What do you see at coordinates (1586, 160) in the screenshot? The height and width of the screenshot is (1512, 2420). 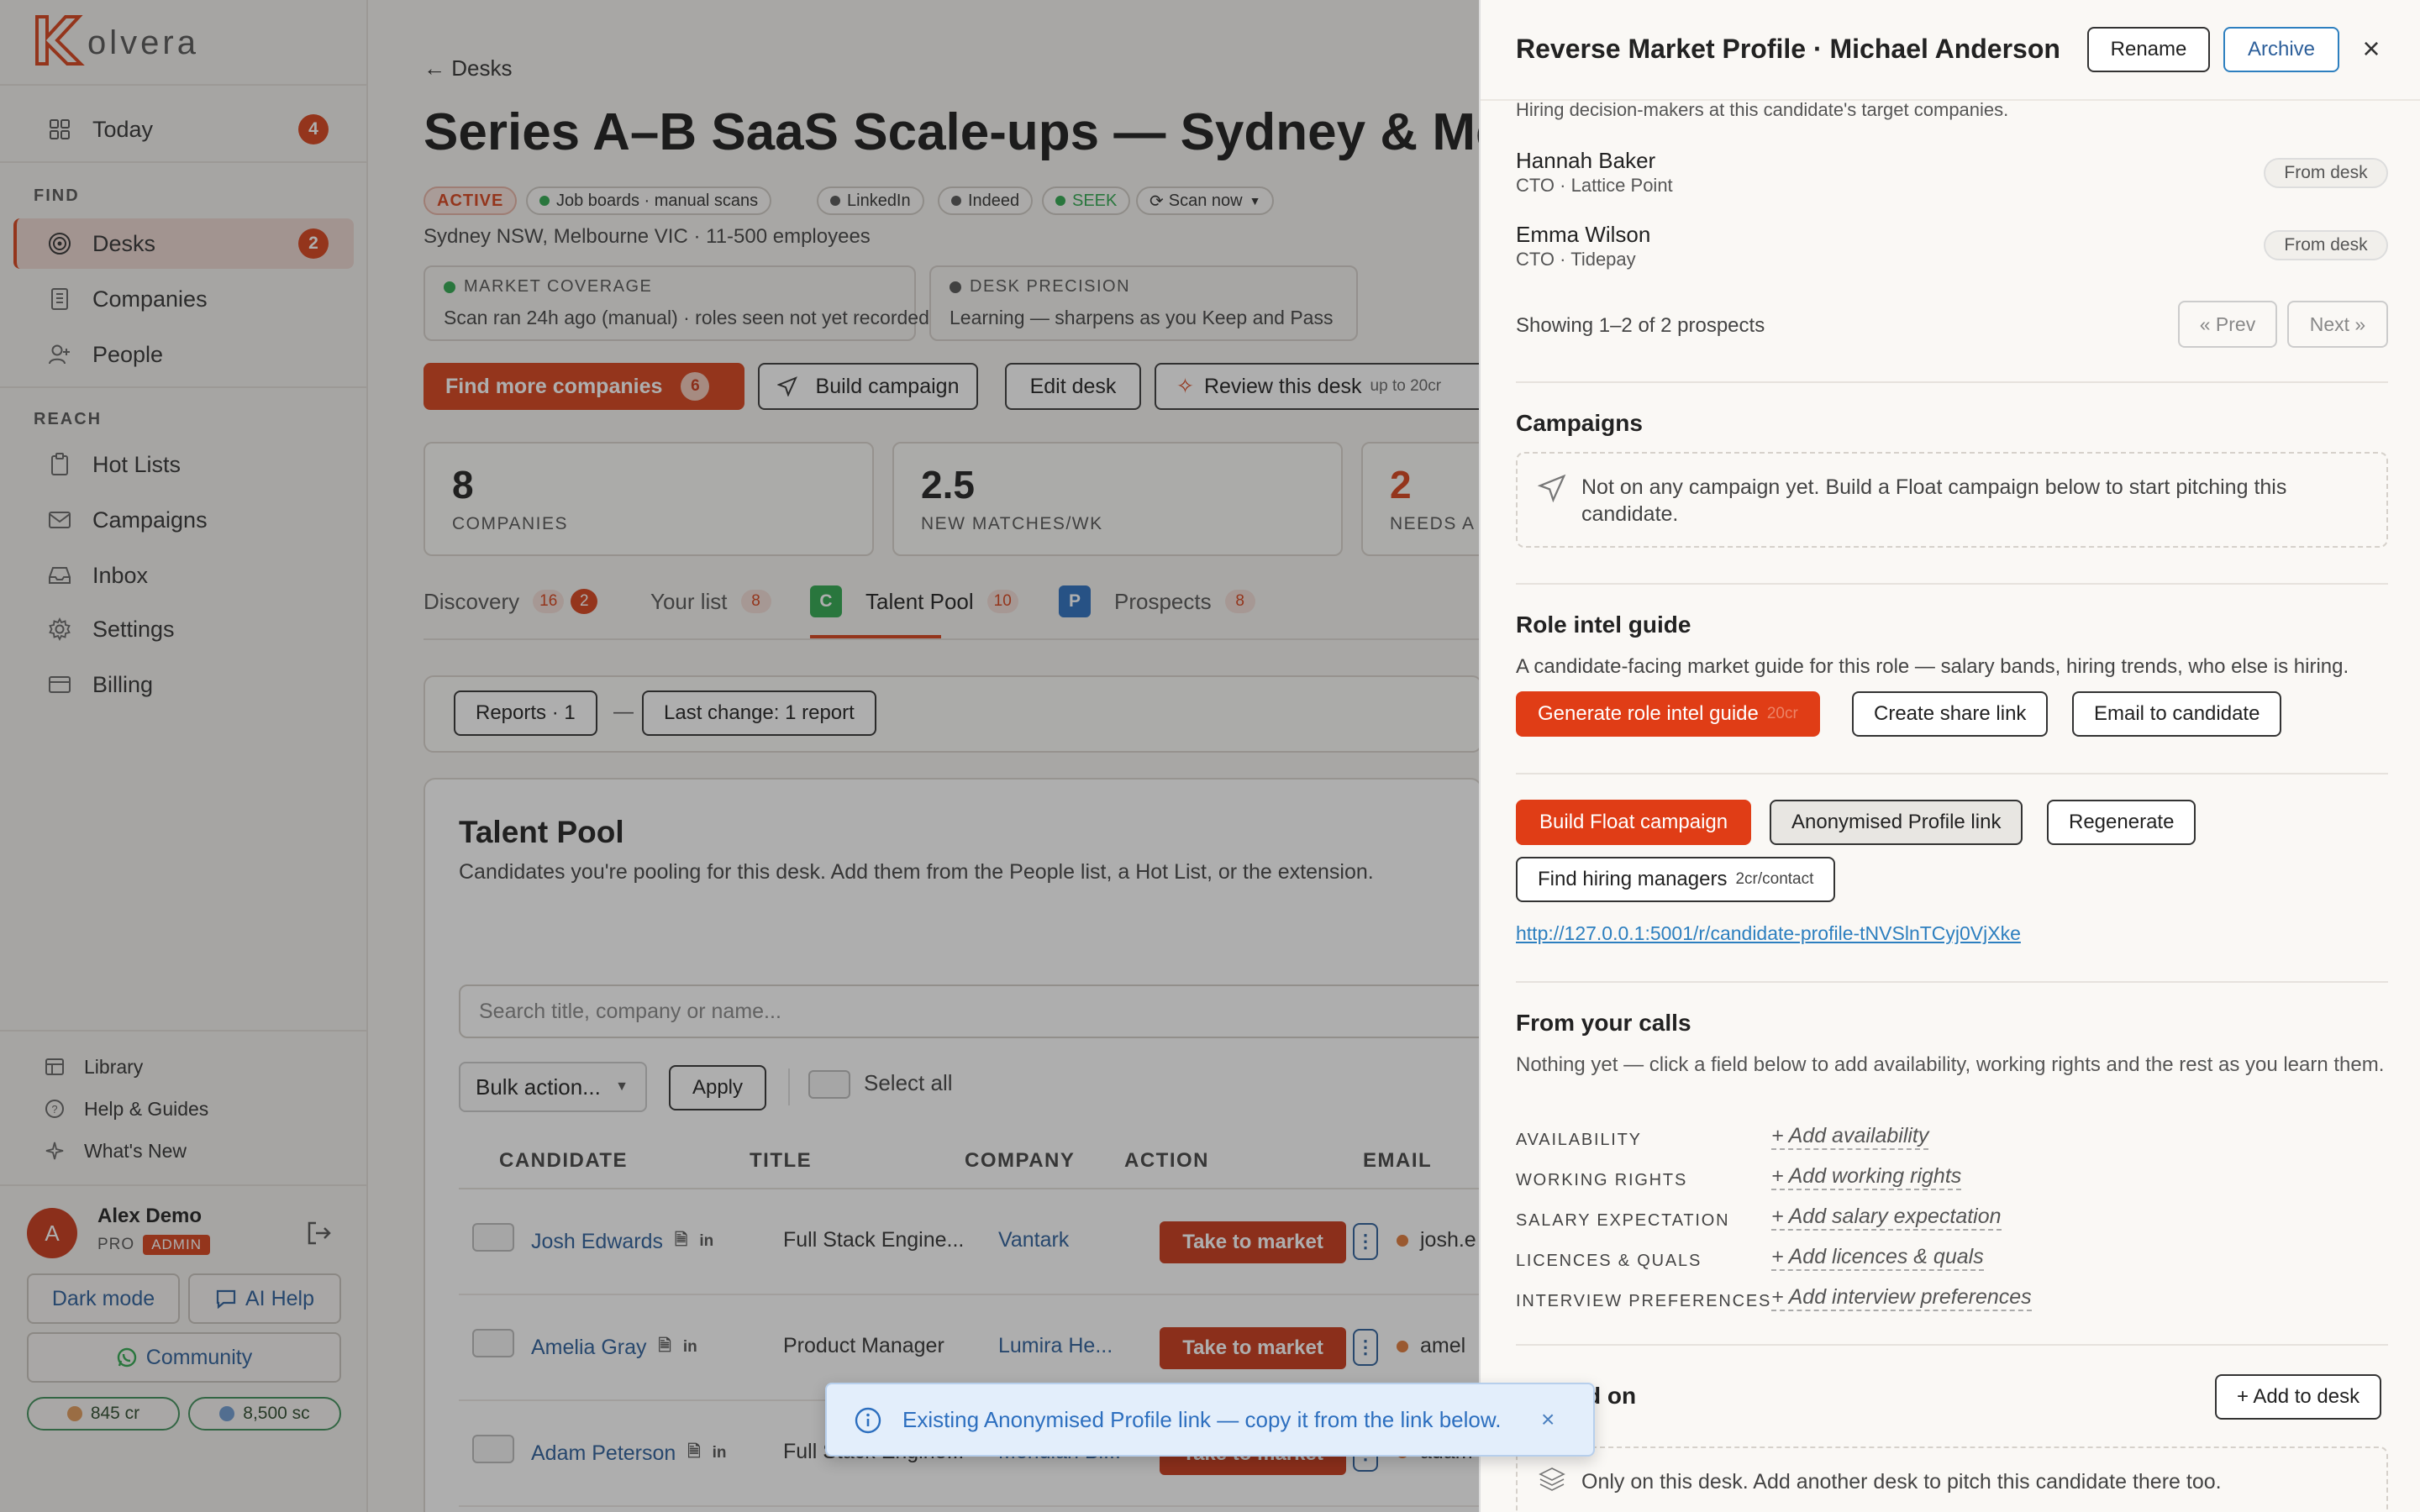 I see `prospect-name: Hannah Baker` at bounding box center [1586, 160].